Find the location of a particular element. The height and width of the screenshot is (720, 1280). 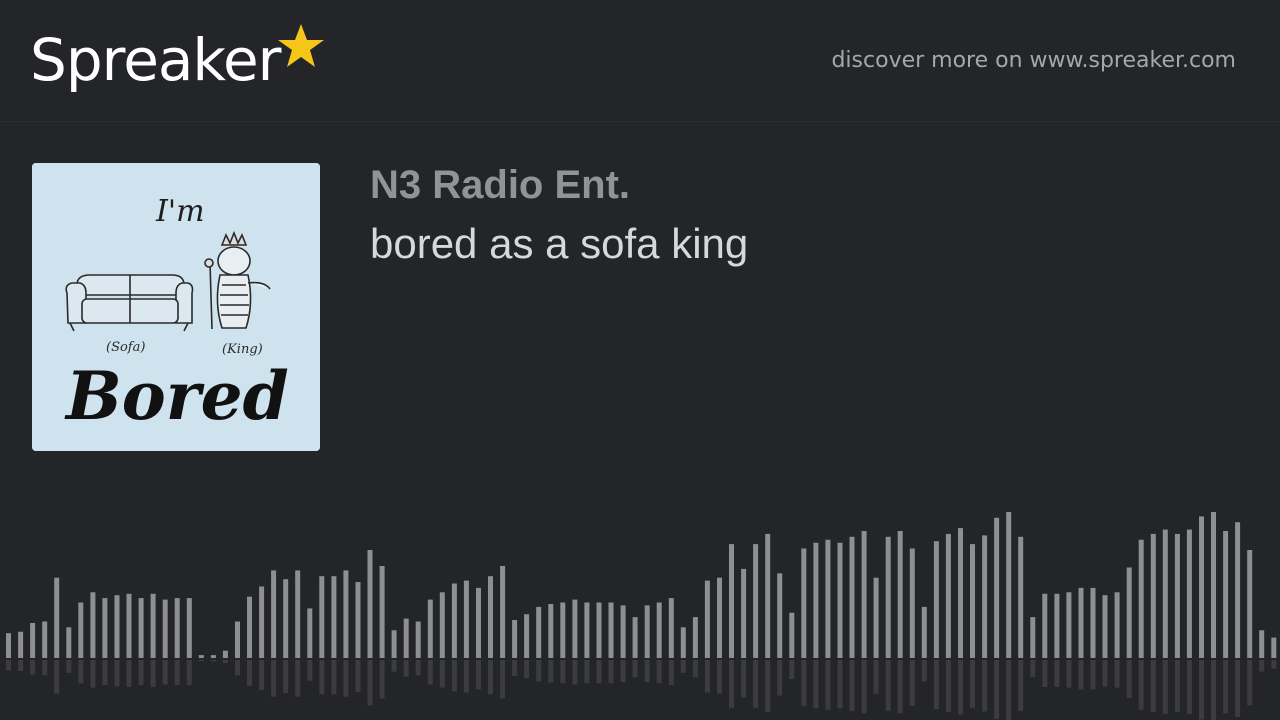

star-icon is located at coordinates (301, 45).